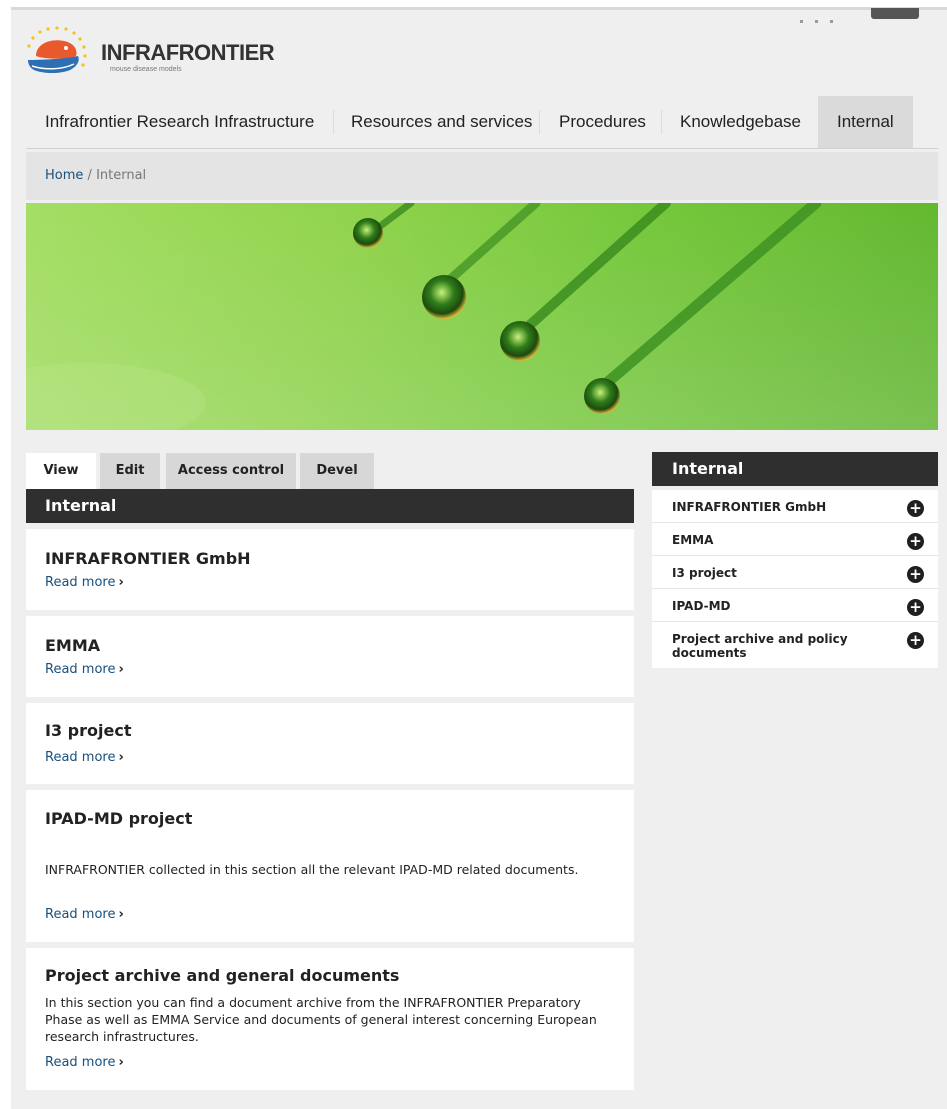 This screenshot has height=1109, width=947. Describe the element at coordinates (740, 122) in the screenshot. I see `nav-item-knowledgebase: Knowledgebase` at that location.